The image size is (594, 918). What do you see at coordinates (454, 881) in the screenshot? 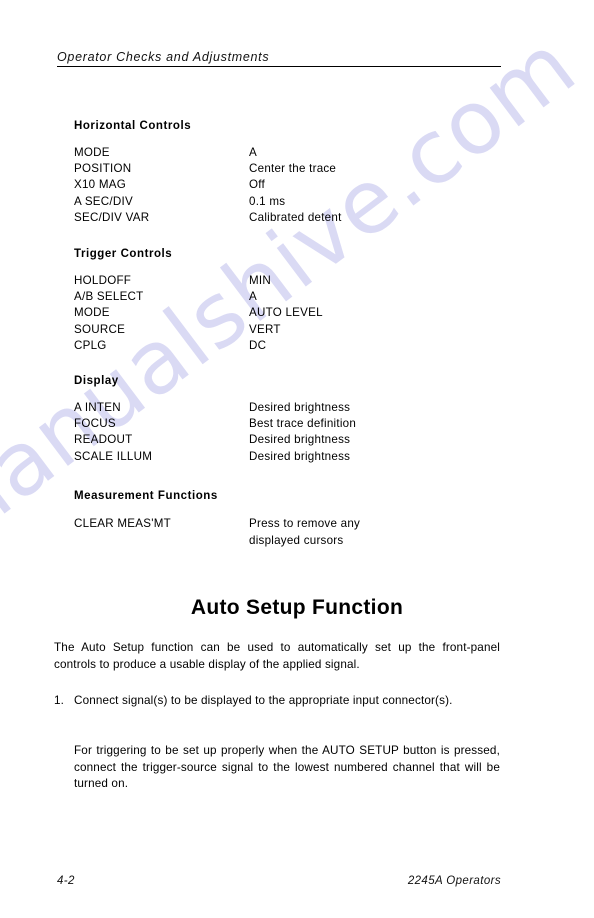
I see `footer-document-title: 2245A Operators` at bounding box center [454, 881].